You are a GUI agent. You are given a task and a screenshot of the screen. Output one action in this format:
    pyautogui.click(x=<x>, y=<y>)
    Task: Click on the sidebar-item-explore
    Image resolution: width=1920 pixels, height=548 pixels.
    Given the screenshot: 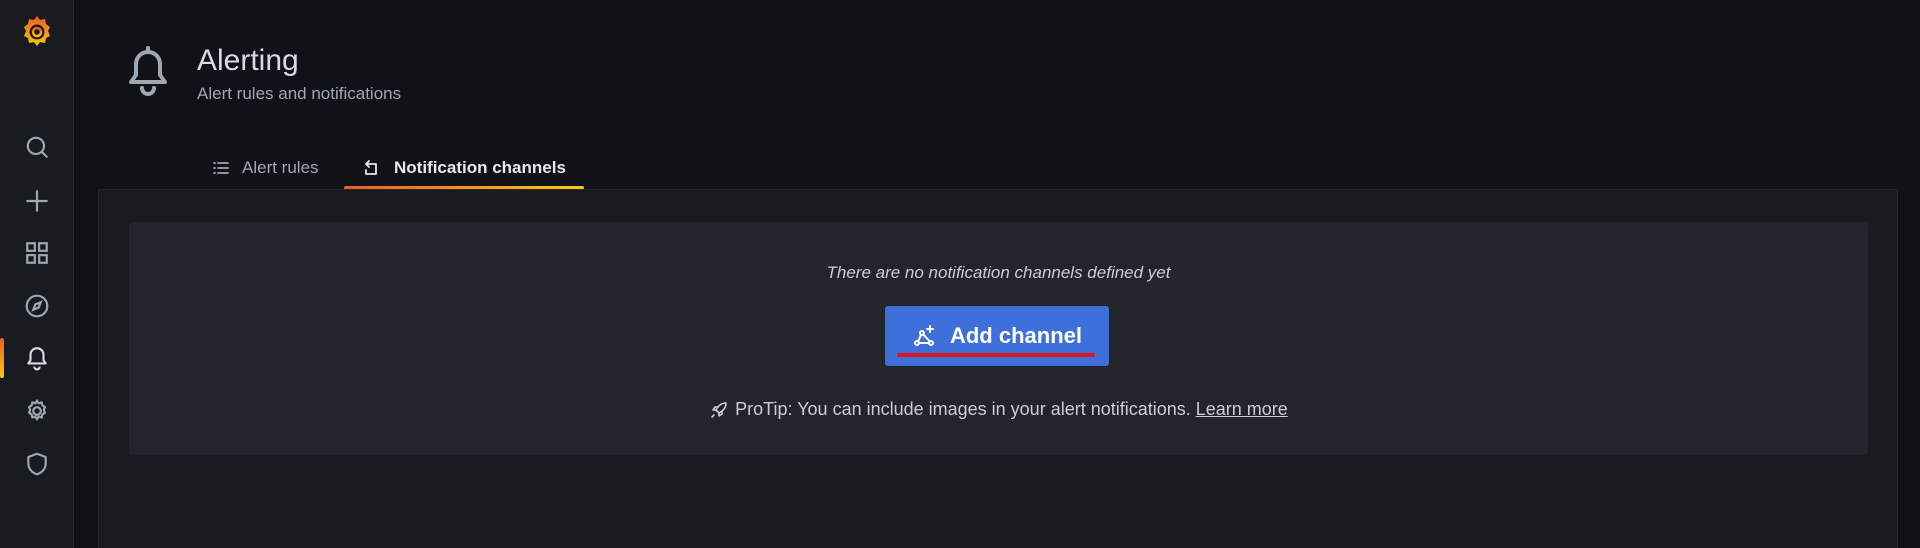 What is the action you would take?
    pyautogui.click(x=37, y=306)
    